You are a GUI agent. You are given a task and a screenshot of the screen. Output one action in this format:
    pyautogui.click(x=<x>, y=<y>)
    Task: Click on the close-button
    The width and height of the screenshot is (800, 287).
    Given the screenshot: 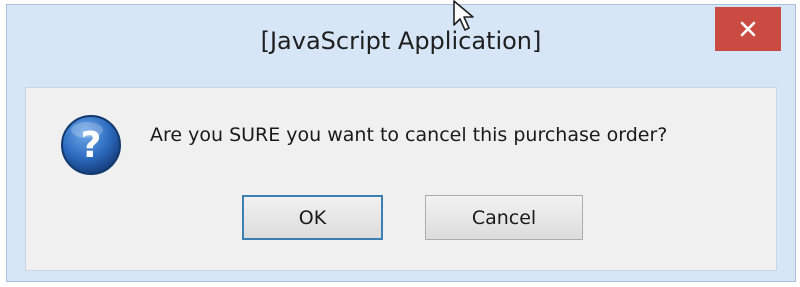 What is the action you would take?
    pyautogui.click(x=748, y=29)
    